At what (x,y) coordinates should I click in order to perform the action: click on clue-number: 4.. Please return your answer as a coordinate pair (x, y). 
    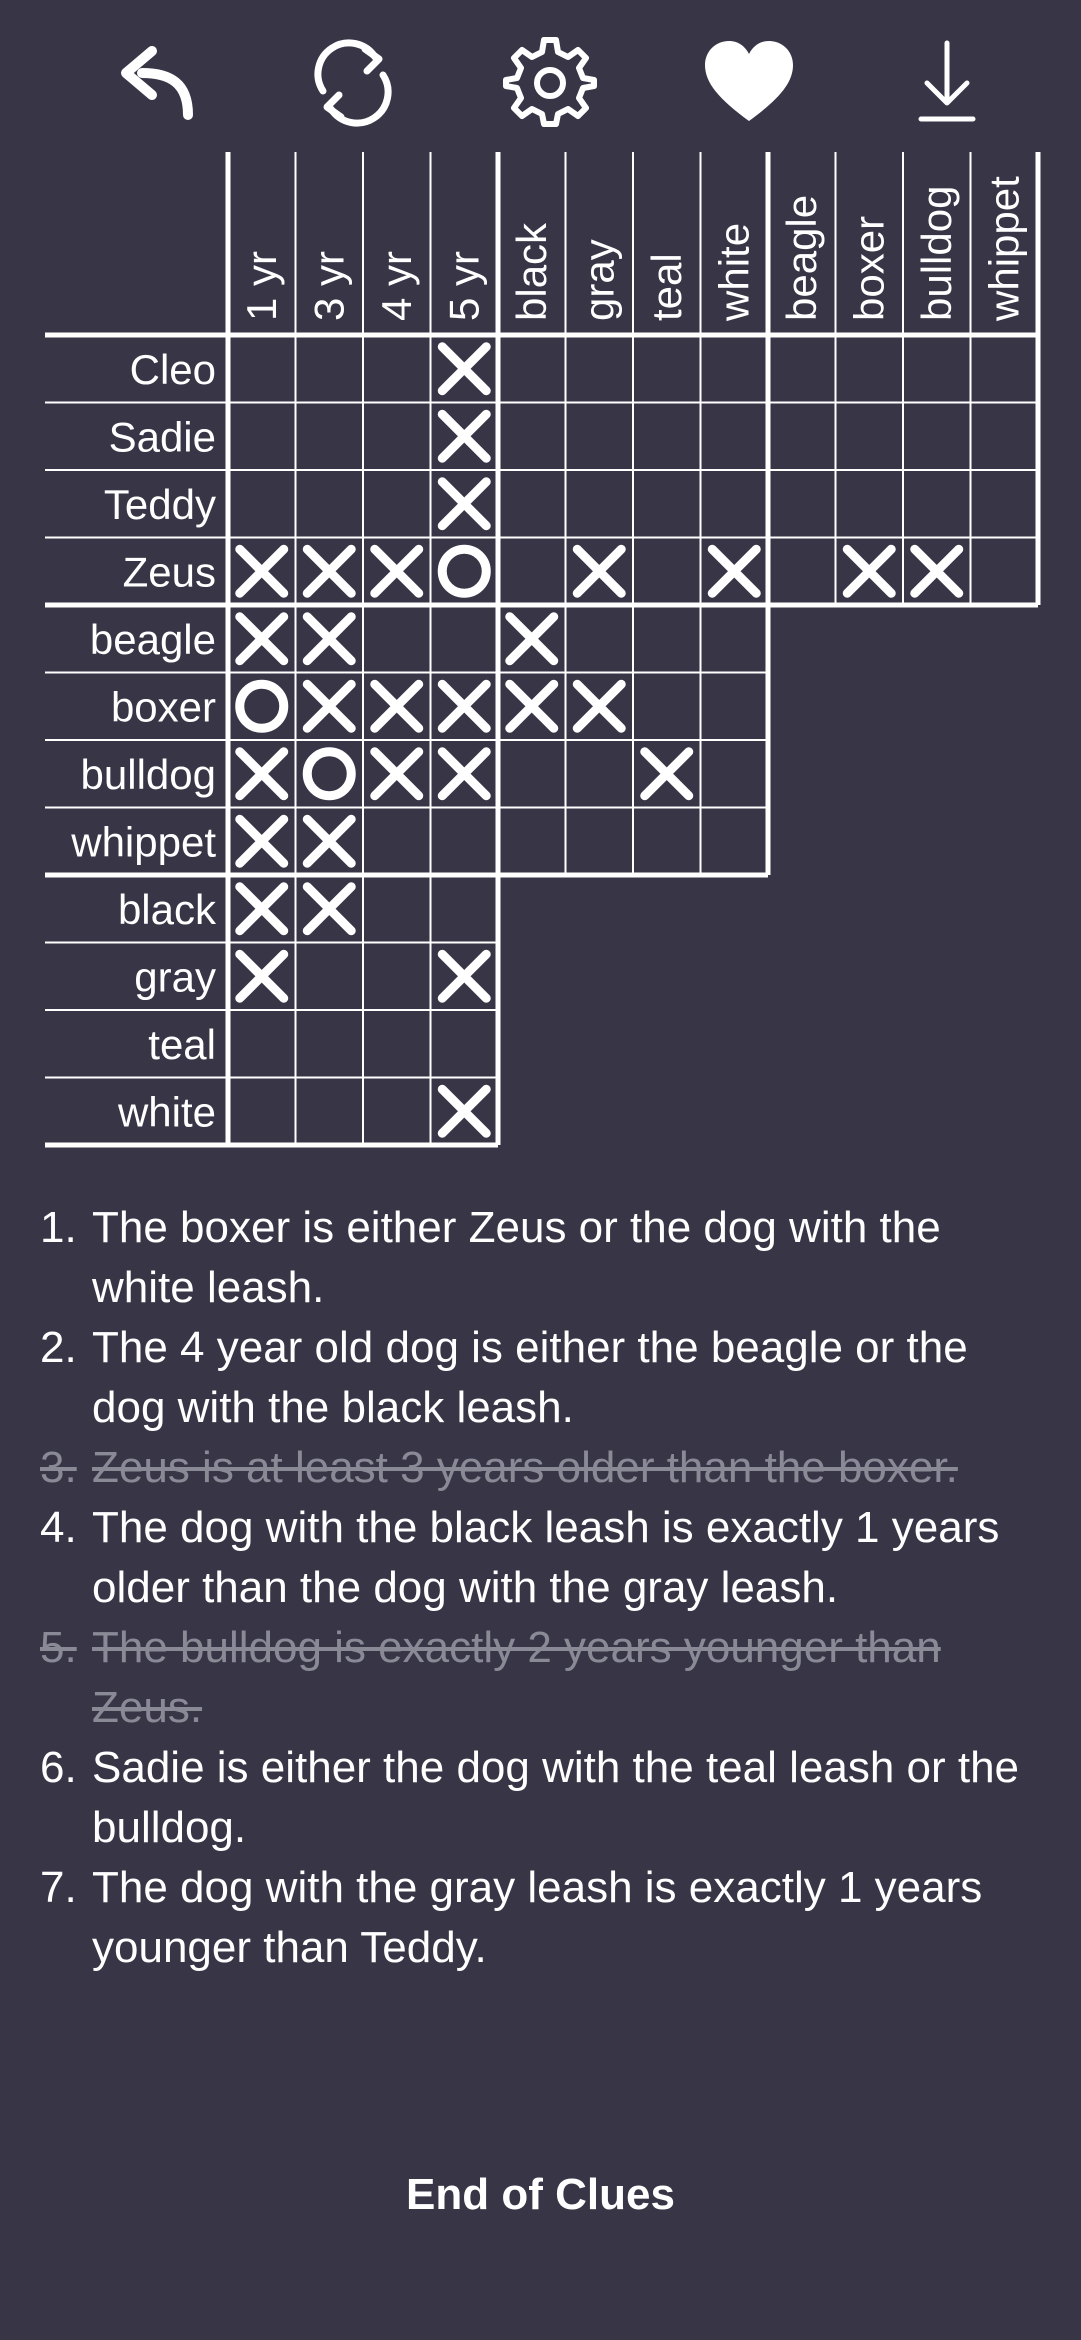
    Looking at the image, I should click on (58, 1527).